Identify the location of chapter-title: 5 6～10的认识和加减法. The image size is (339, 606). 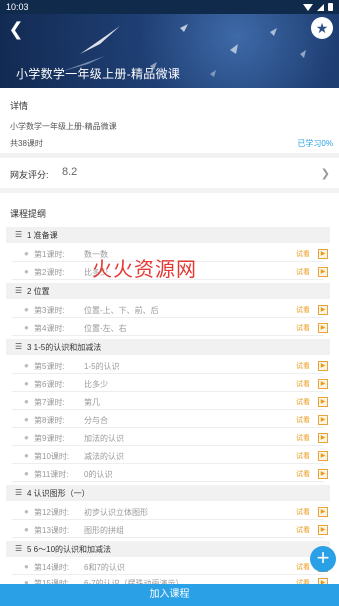
(69, 549).